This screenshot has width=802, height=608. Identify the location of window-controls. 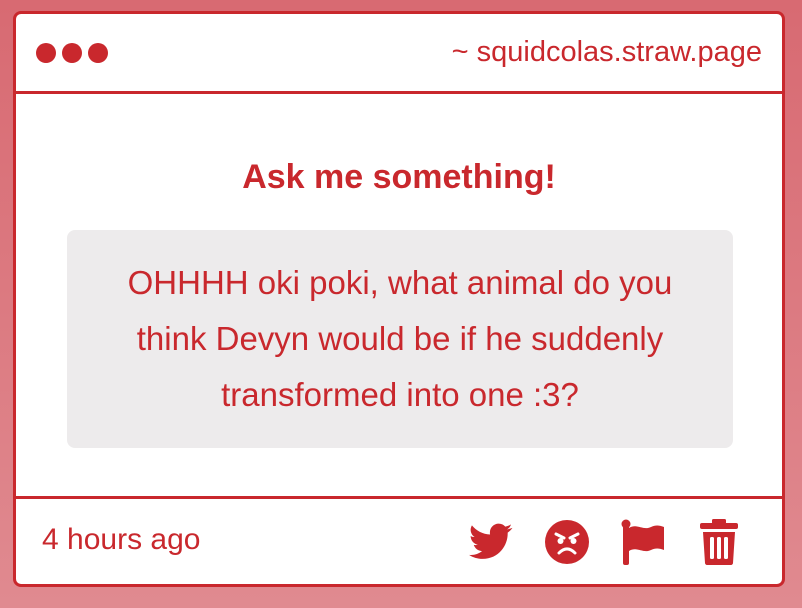
(72, 53).